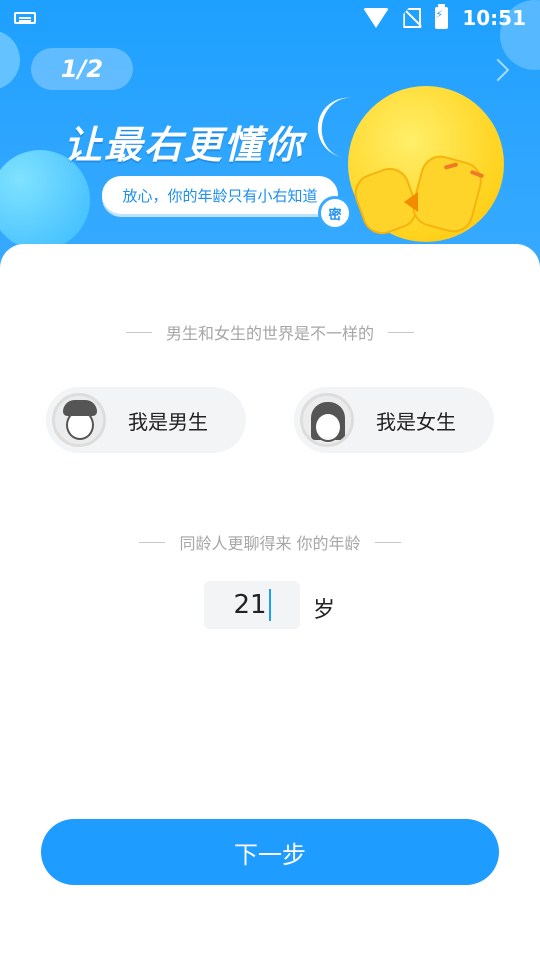 The width and height of the screenshot is (540, 960). Describe the element at coordinates (442, 16) in the screenshot. I see `battery-charging-icon` at that location.